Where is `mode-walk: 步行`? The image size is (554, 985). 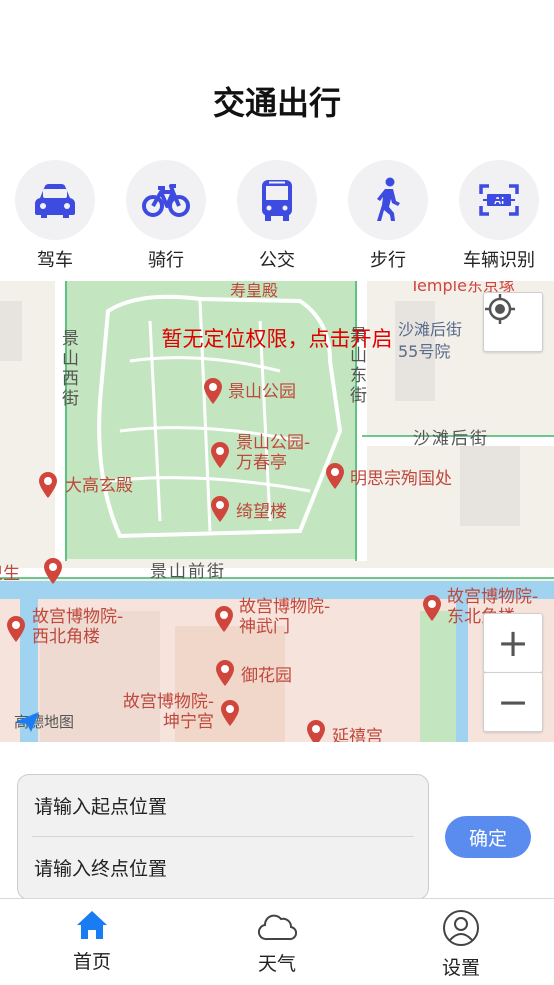 mode-walk: 步行 is located at coordinates (388, 216).